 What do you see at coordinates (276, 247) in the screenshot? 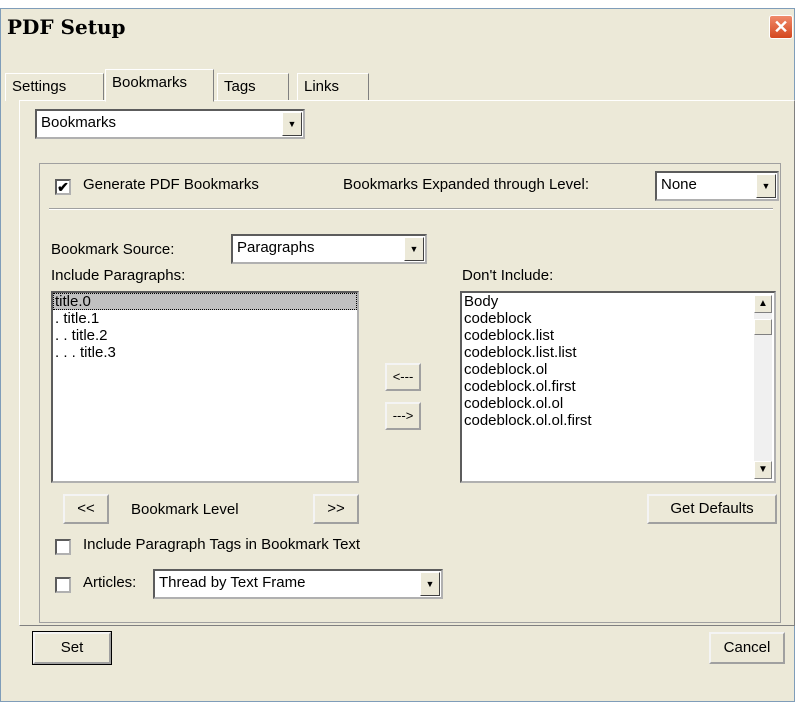
I see `bookmark-source-value: Paragraphs` at bounding box center [276, 247].